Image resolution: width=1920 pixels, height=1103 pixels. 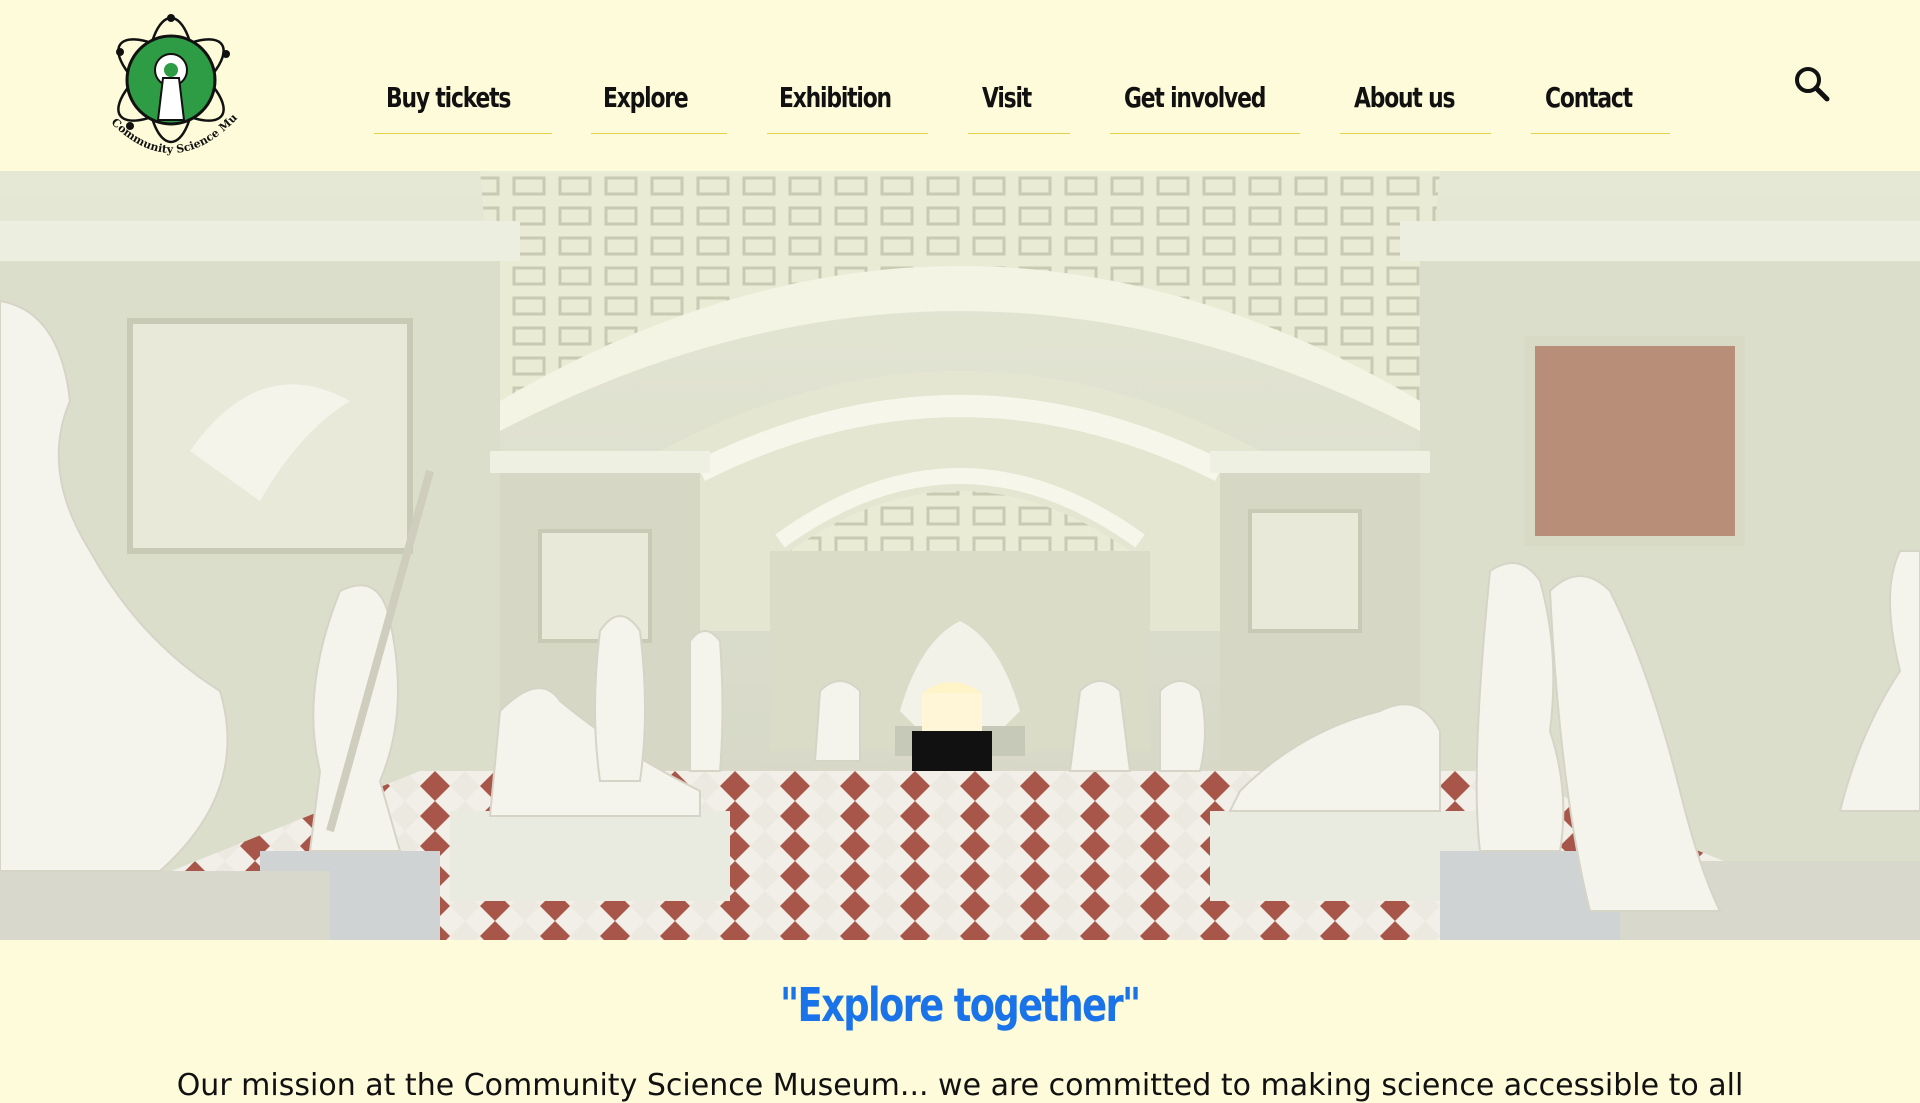 What do you see at coordinates (1195, 97) in the screenshot?
I see `nav-get-involved-label: Get involved` at bounding box center [1195, 97].